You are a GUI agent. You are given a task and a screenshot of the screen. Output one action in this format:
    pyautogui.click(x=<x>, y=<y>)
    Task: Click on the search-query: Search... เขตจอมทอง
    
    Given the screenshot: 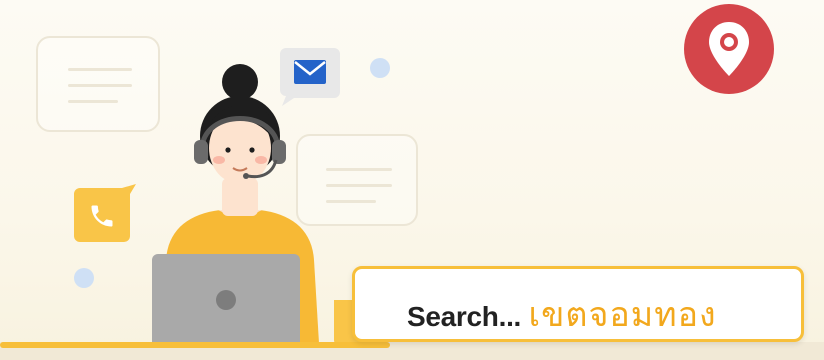 What is the action you would take?
    pyautogui.click(x=562, y=314)
    